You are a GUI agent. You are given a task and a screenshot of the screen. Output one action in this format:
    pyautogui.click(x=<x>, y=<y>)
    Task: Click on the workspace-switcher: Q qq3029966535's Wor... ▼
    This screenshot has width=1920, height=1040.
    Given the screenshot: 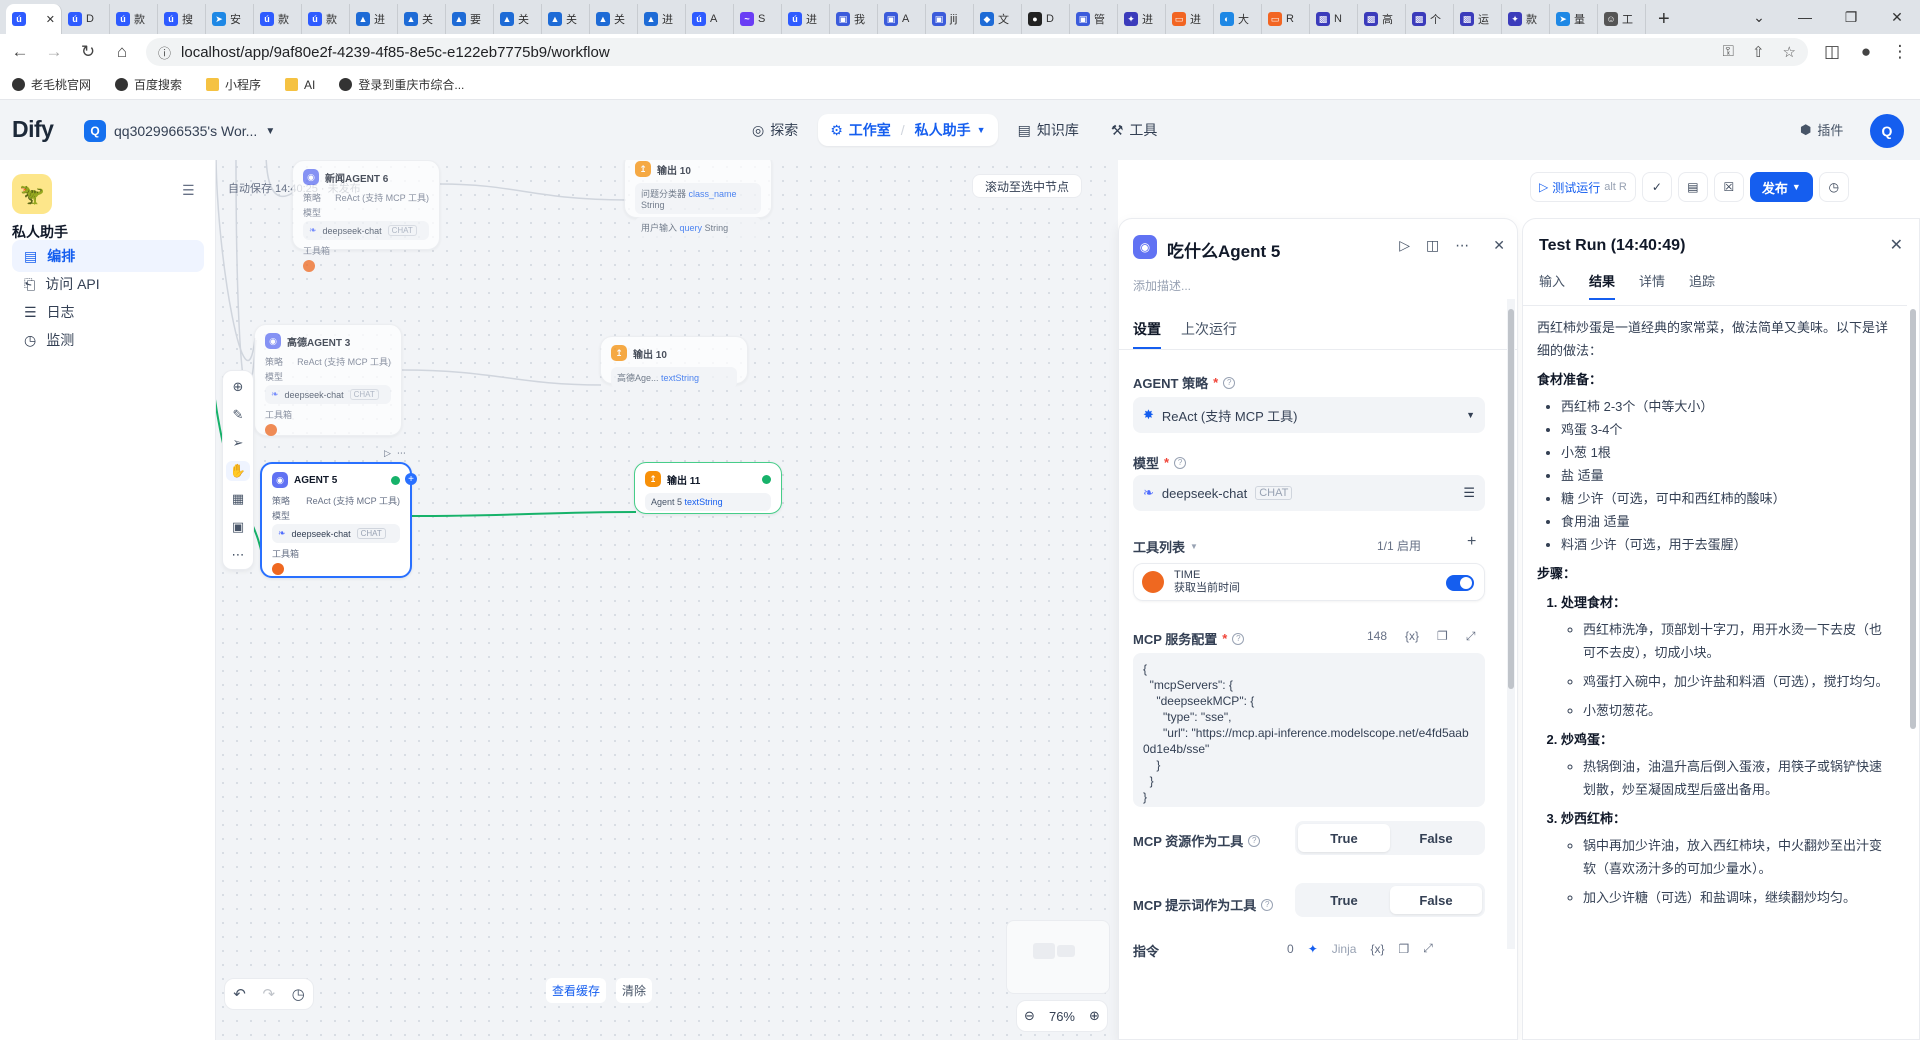 What is the action you would take?
    pyautogui.click(x=179, y=131)
    